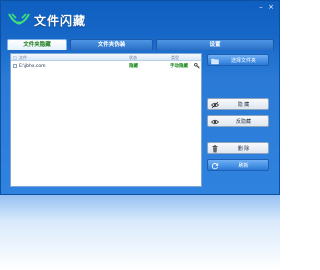 Image resolution: width=320 pixels, height=270 pixels. I want to click on header-type: 类型, so click(175, 57).